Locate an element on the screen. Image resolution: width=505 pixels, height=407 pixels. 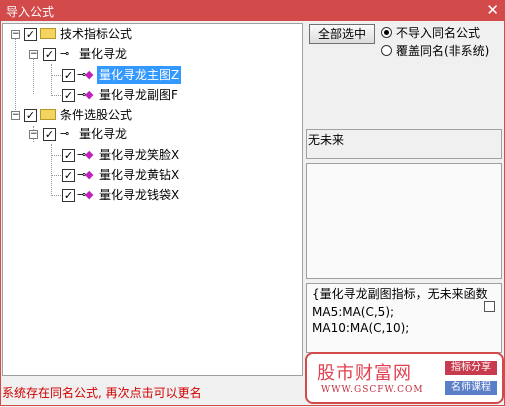
tree-node-label: 量化寻龙钱袋X is located at coordinates (139, 195).